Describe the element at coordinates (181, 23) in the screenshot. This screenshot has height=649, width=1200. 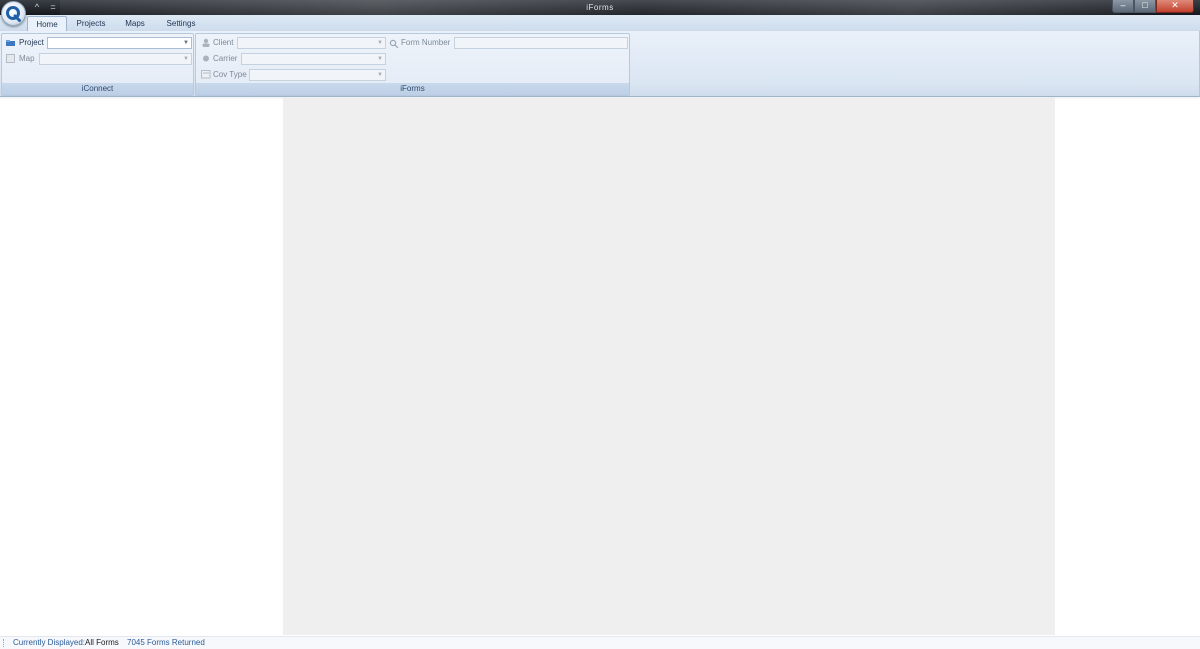
I see `tab-settings: Settings` at that location.